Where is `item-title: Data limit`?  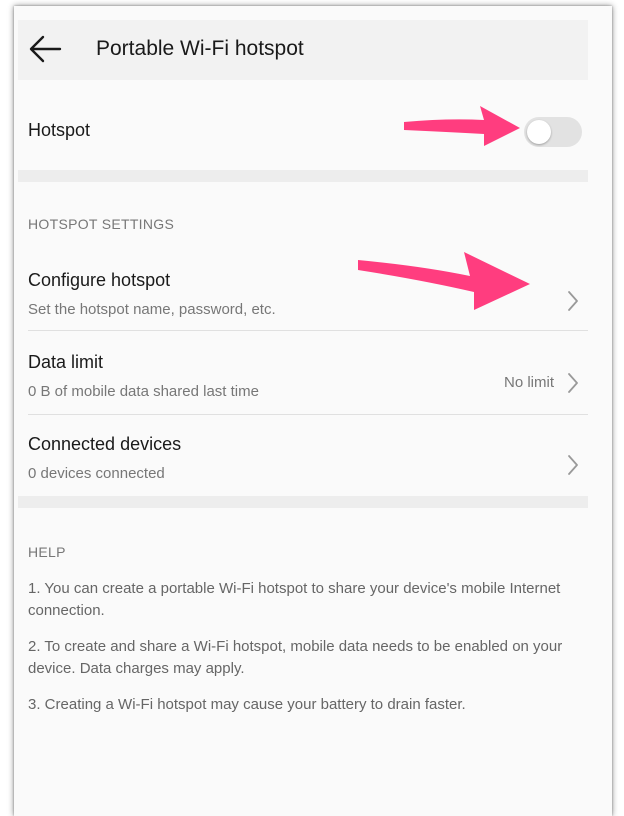
item-title: Data limit is located at coordinates (66, 362).